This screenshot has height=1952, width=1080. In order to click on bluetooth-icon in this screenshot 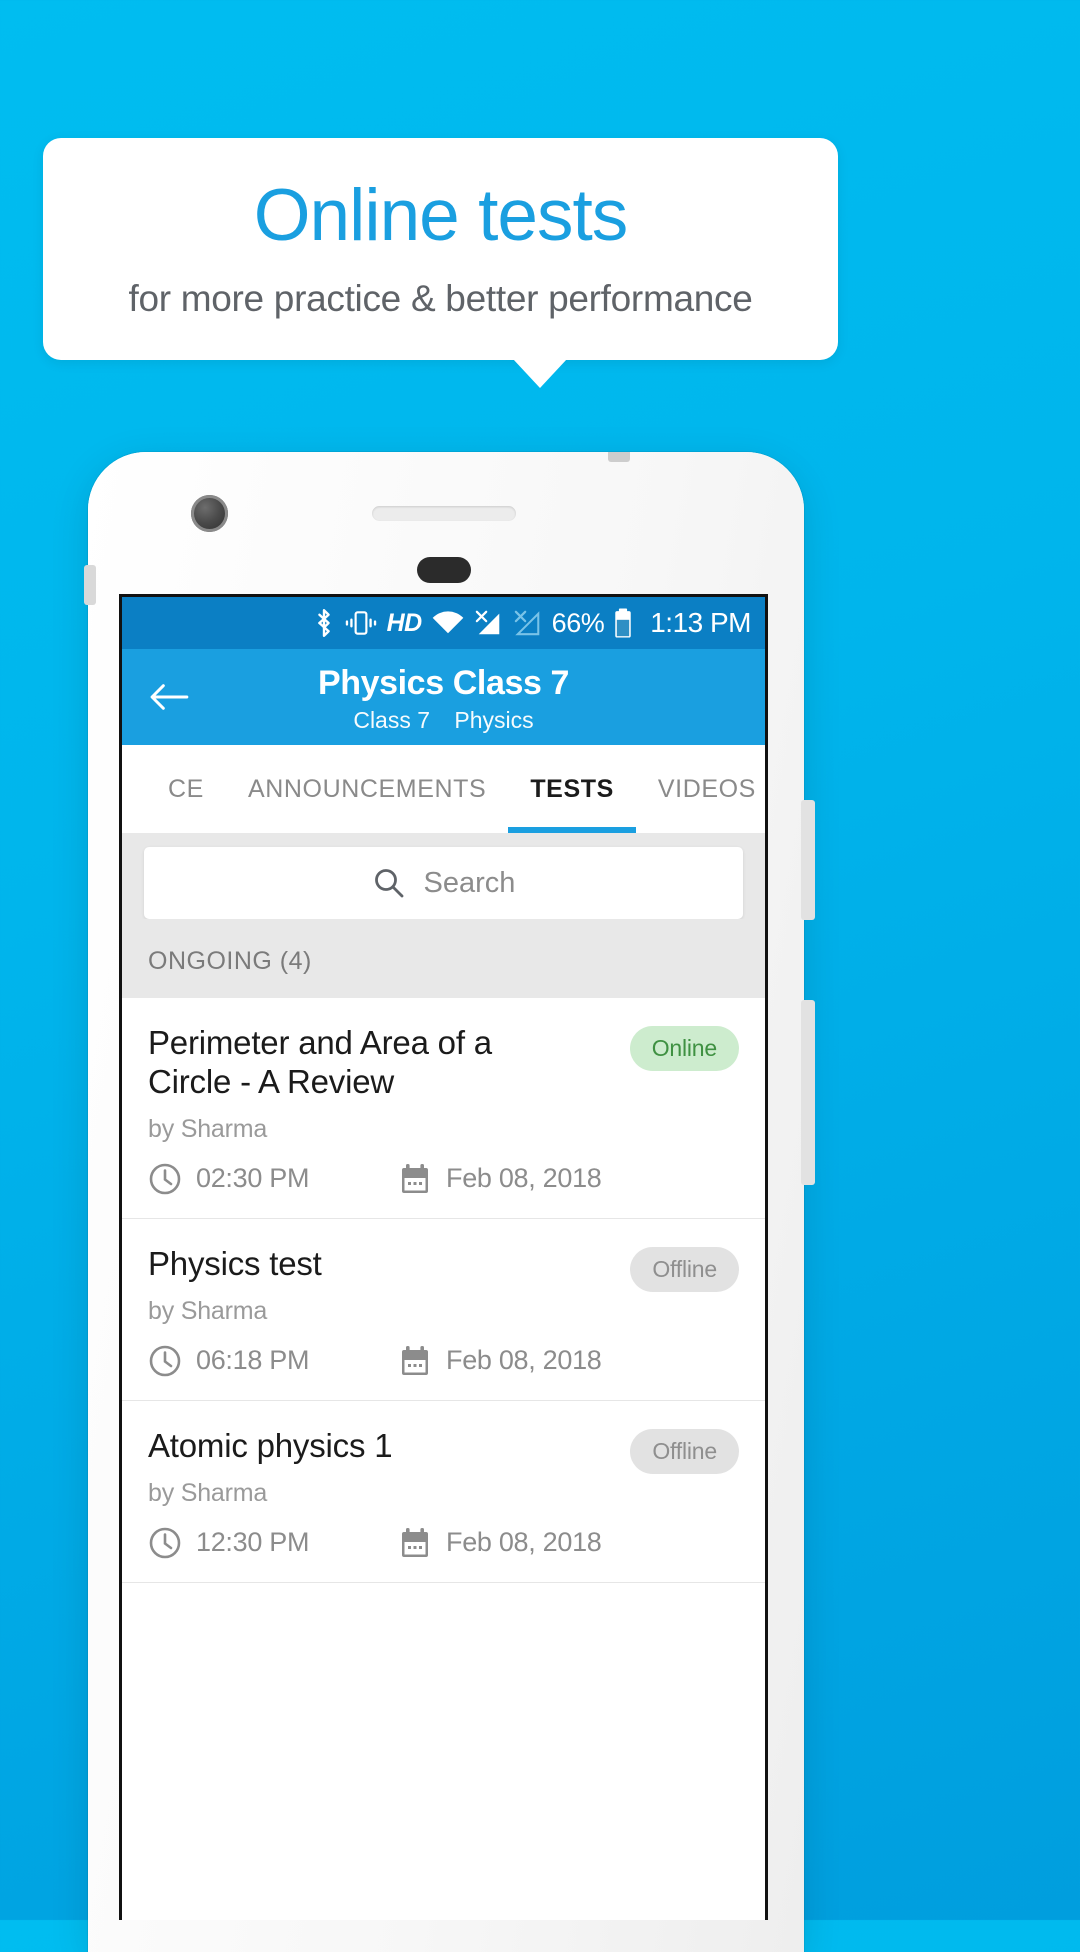, I will do `click(324, 623)`.